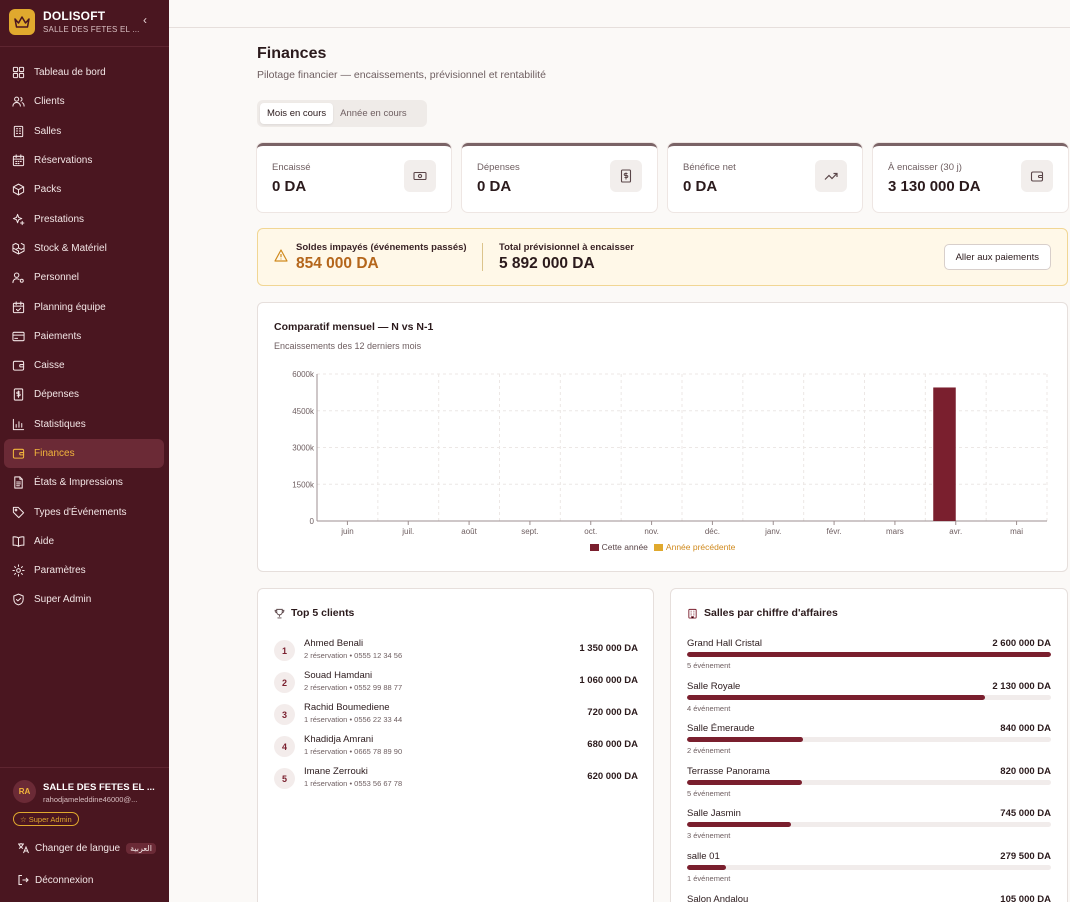 The height and width of the screenshot is (902, 1070). What do you see at coordinates (1016, 531) in the screenshot?
I see `x-tick-label: mai` at bounding box center [1016, 531].